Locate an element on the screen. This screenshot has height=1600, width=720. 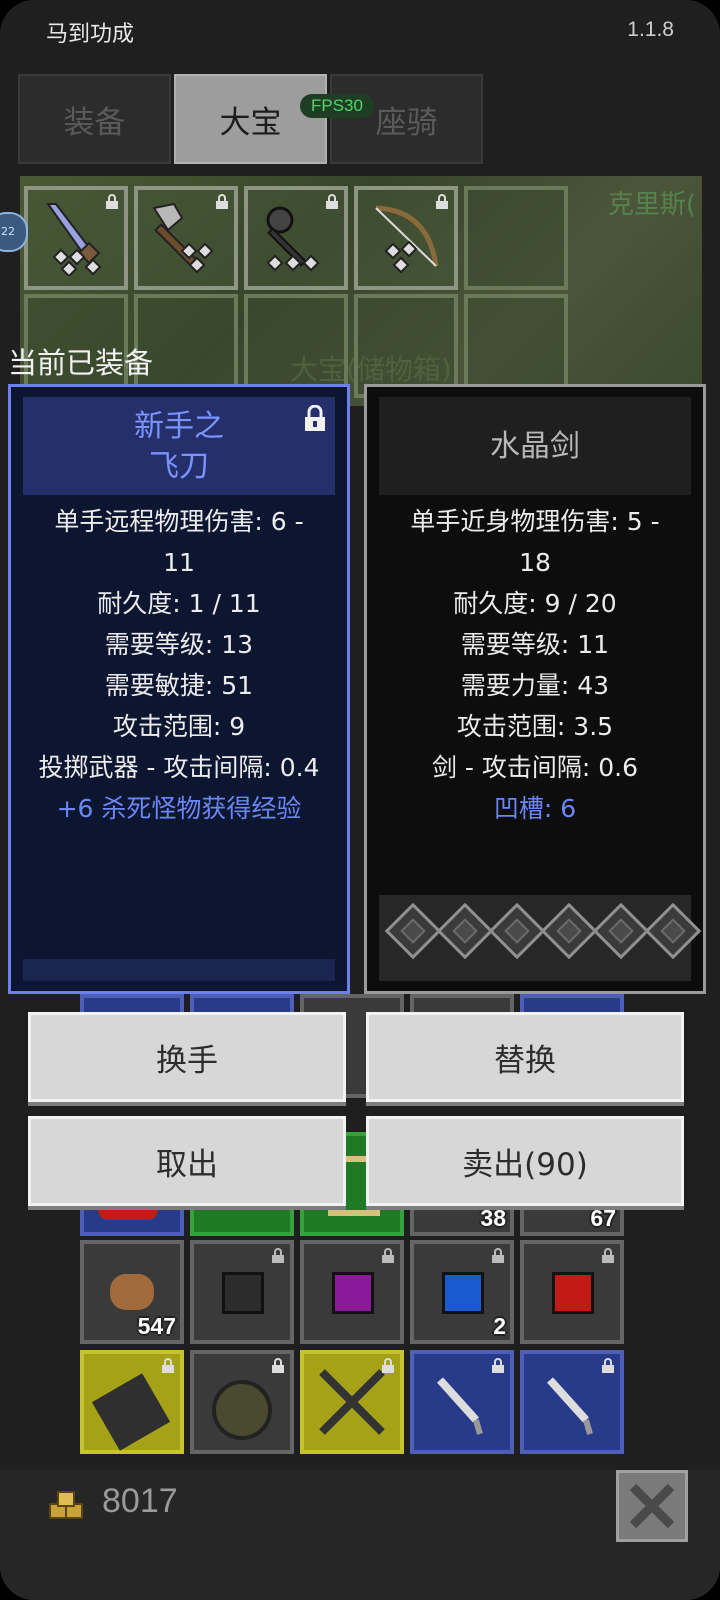
stash-slot-dagger is located at coordinates (76, 238).